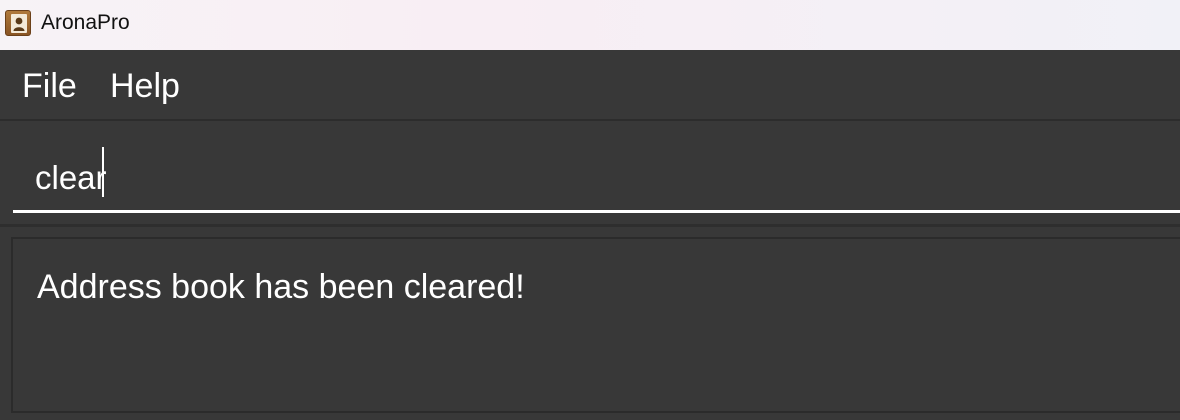 The width and height of the screenshot is (1180, 420). What do you see at coordinates (145, 86) in the screenshot?
I see `menu-help: Help` at bounding box center [145, 86].